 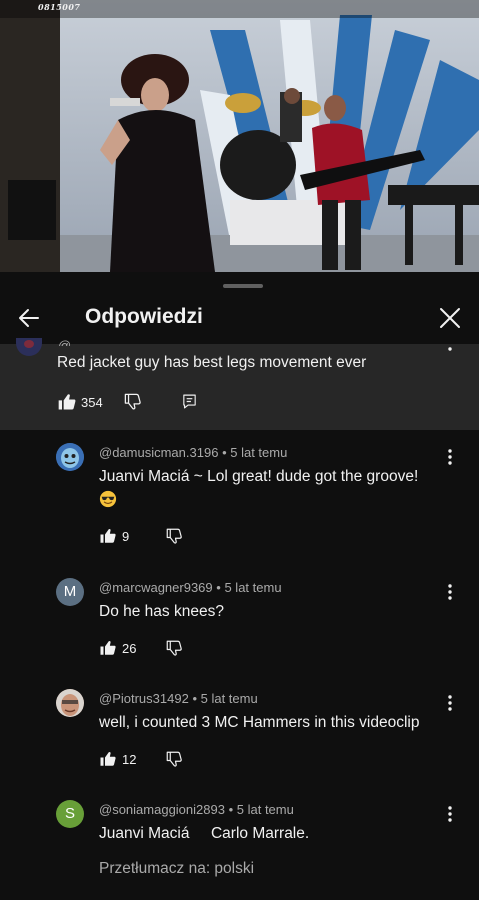 I want to click on comment-author: @soniamaggioni2893, so click(x=162, y=809).